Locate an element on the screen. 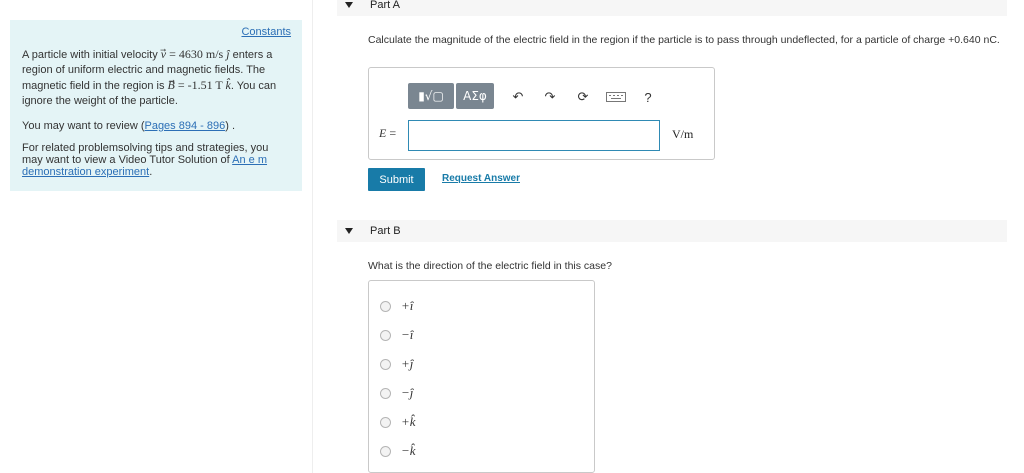 The width and height of the screenshot is (1024, 473). redo-icon: ↷ is located at coordinates (550, 96).